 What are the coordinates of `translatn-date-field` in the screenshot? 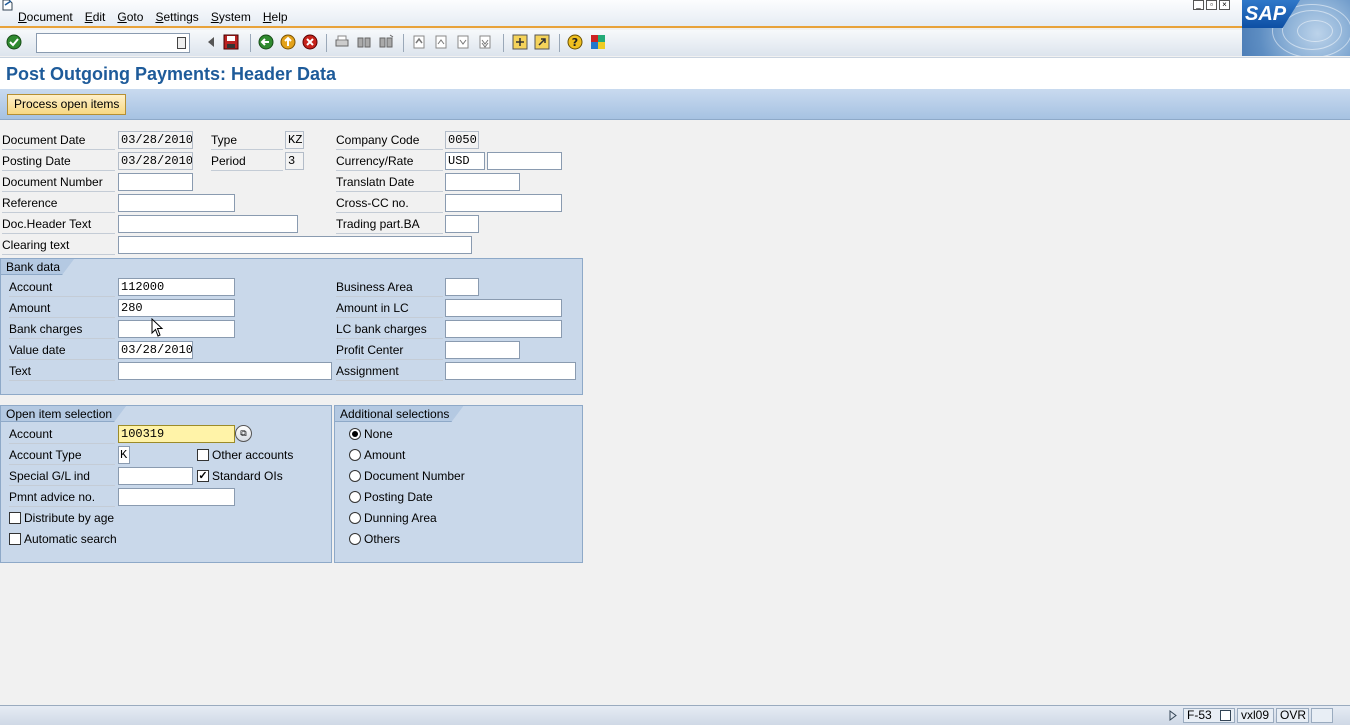 It's located at (482, 182).